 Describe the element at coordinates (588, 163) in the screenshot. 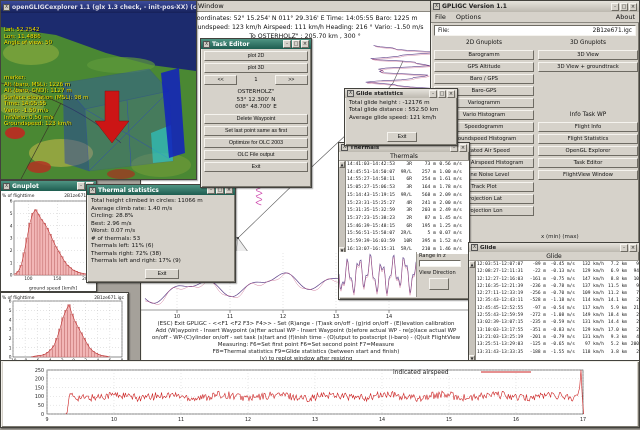

I see `gpligc-button-task-editor: Task Editor` at that location.